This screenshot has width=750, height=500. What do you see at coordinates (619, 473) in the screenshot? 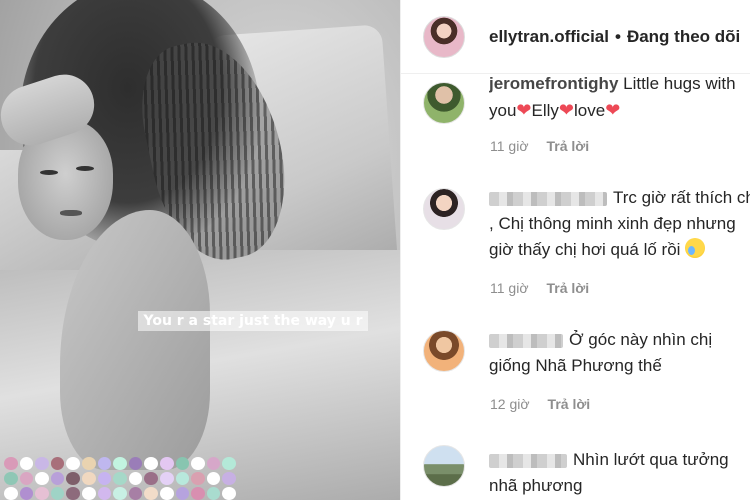
I see `comment-text: Nhìn lướt qua tưởng nhã phương` at bounding box center [619, 473].